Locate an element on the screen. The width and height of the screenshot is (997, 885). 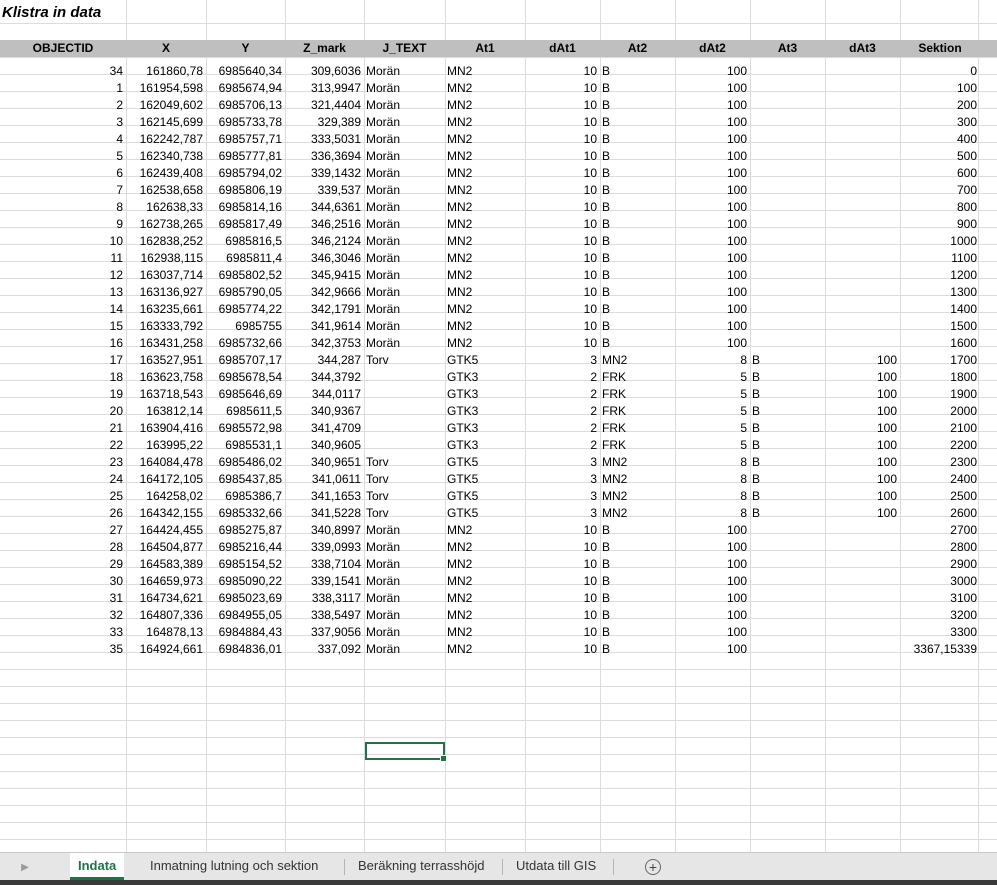
cell-y: 6985486,02 is located at coordinates (245, 462).